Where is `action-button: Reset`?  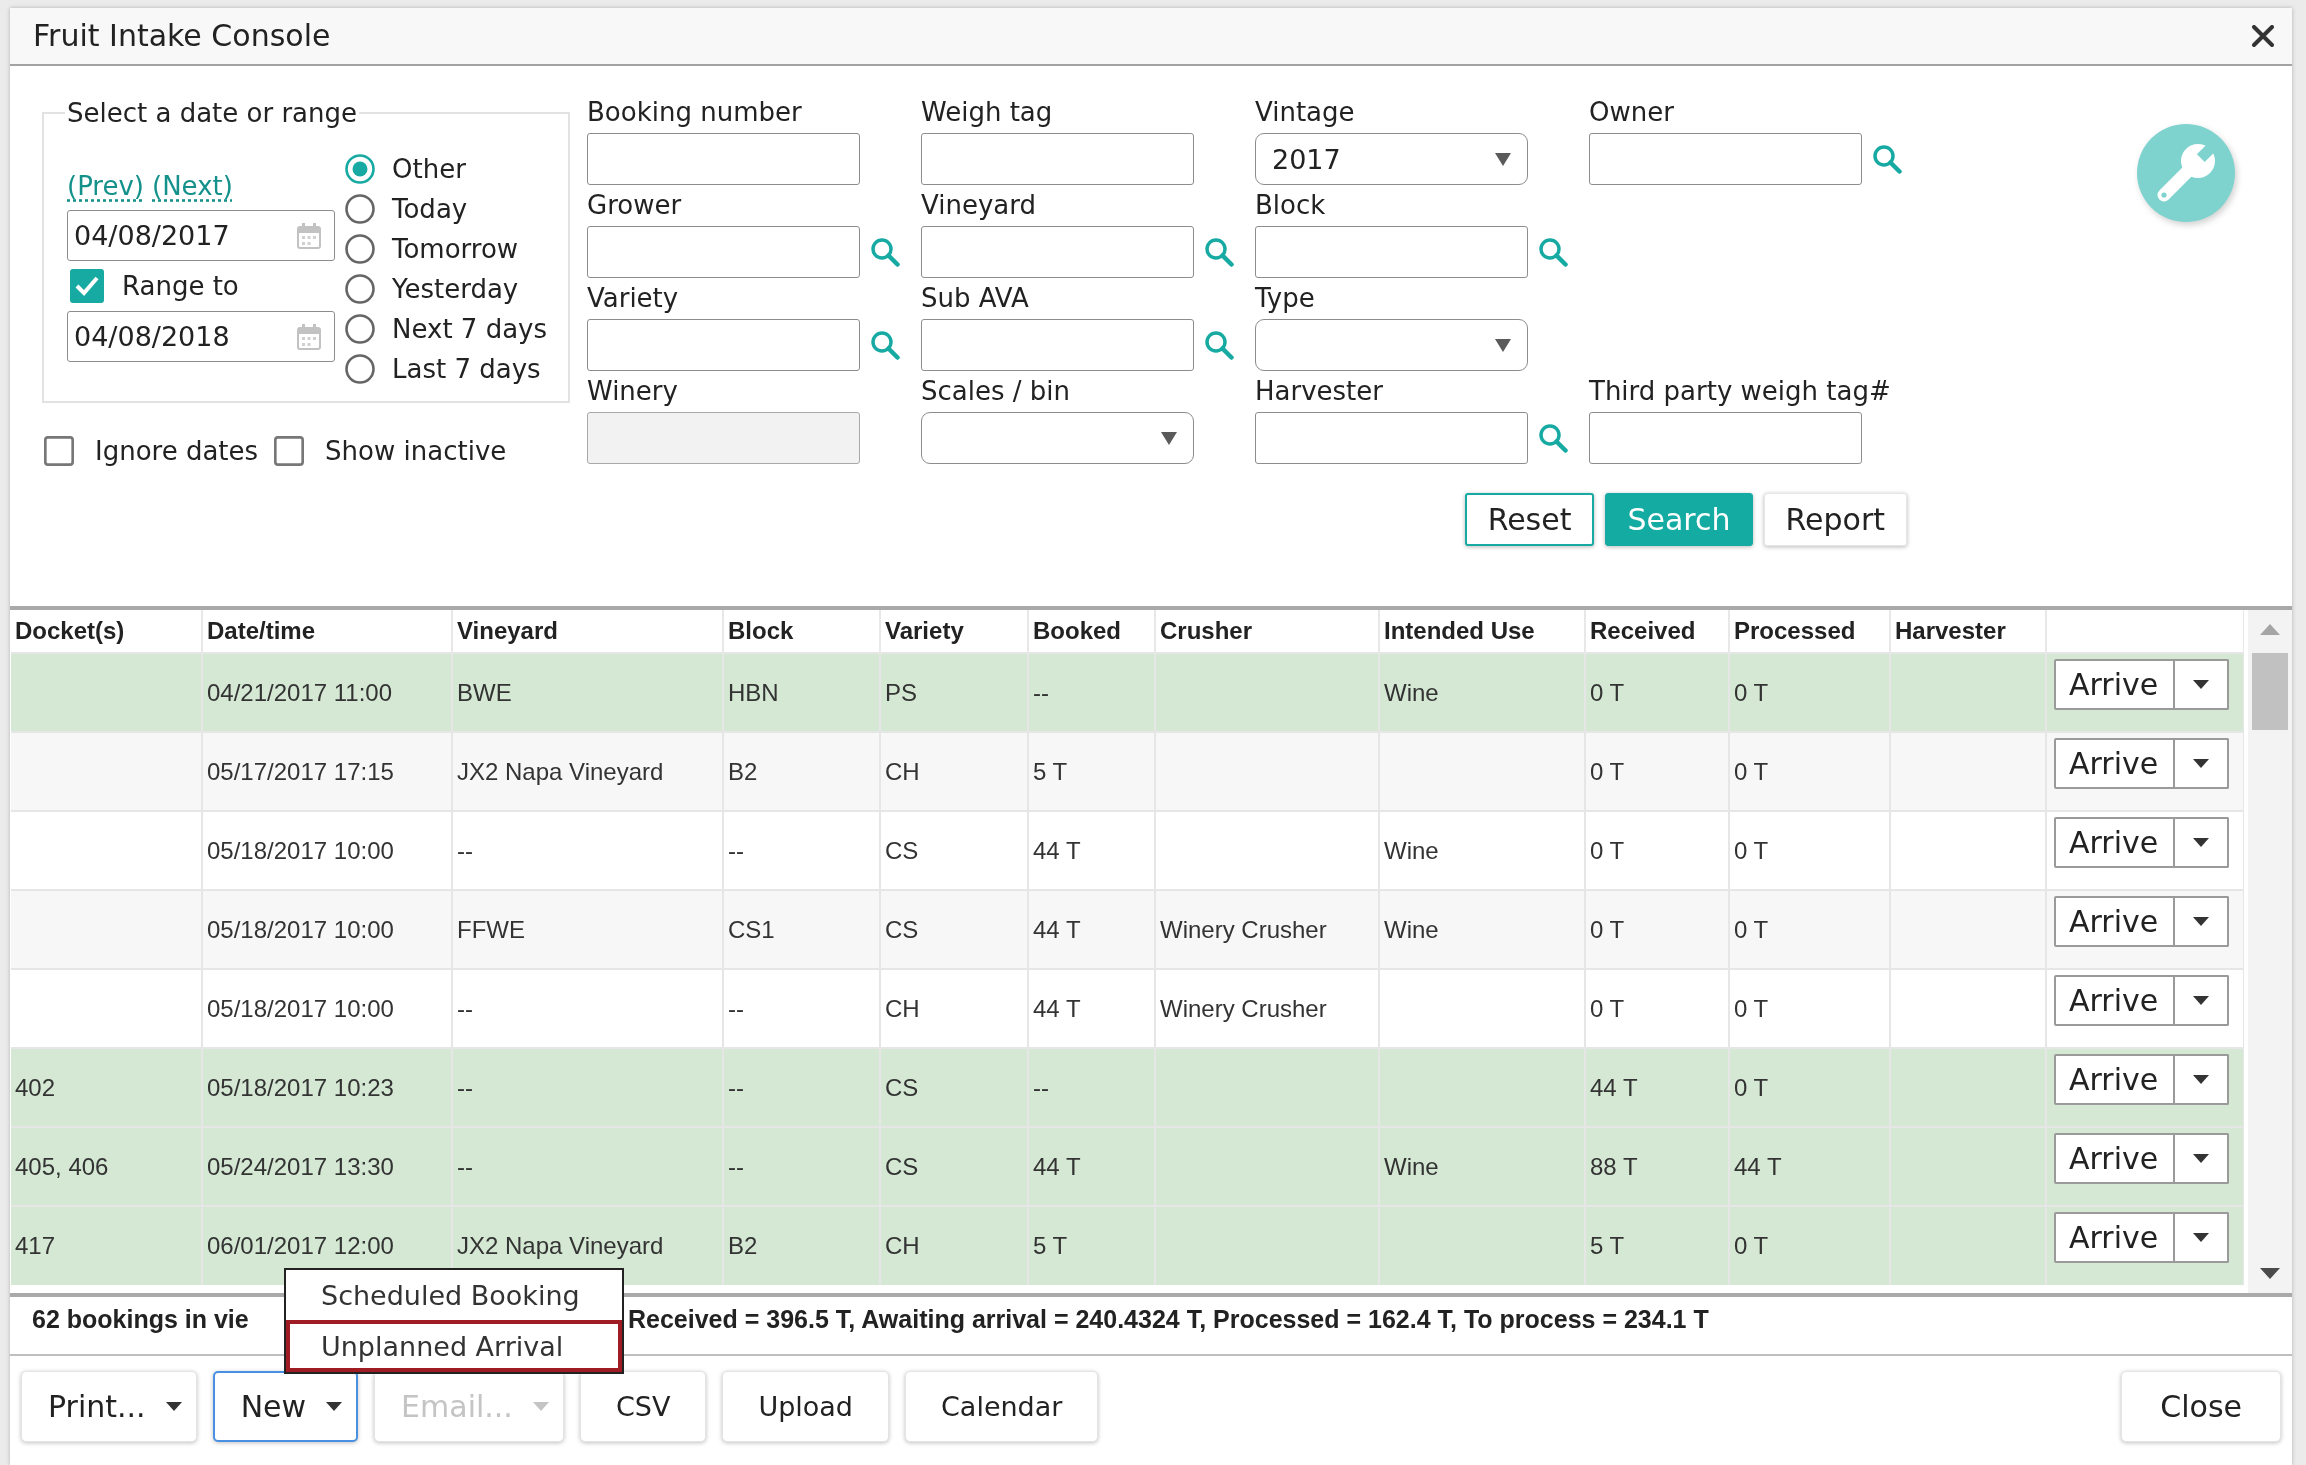
action-button: Reset is located at coordinates (1529, 519).